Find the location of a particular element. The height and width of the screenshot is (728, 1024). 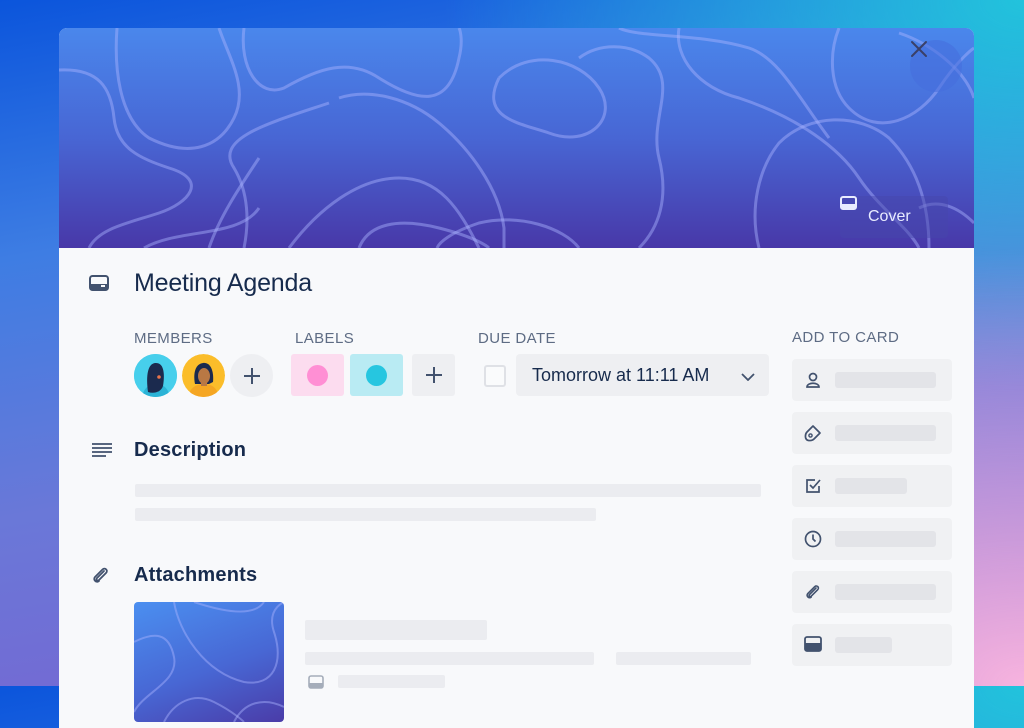

attachment-title-placeholder is located at coordinates (396, 630).